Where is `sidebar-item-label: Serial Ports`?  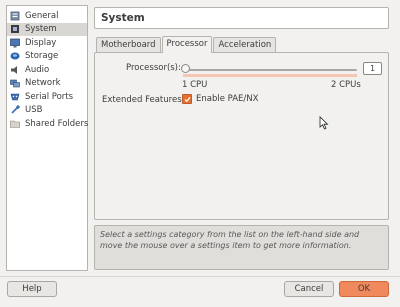 sidebar-item-label: Serial Ports is located at coordinates (49, 96).